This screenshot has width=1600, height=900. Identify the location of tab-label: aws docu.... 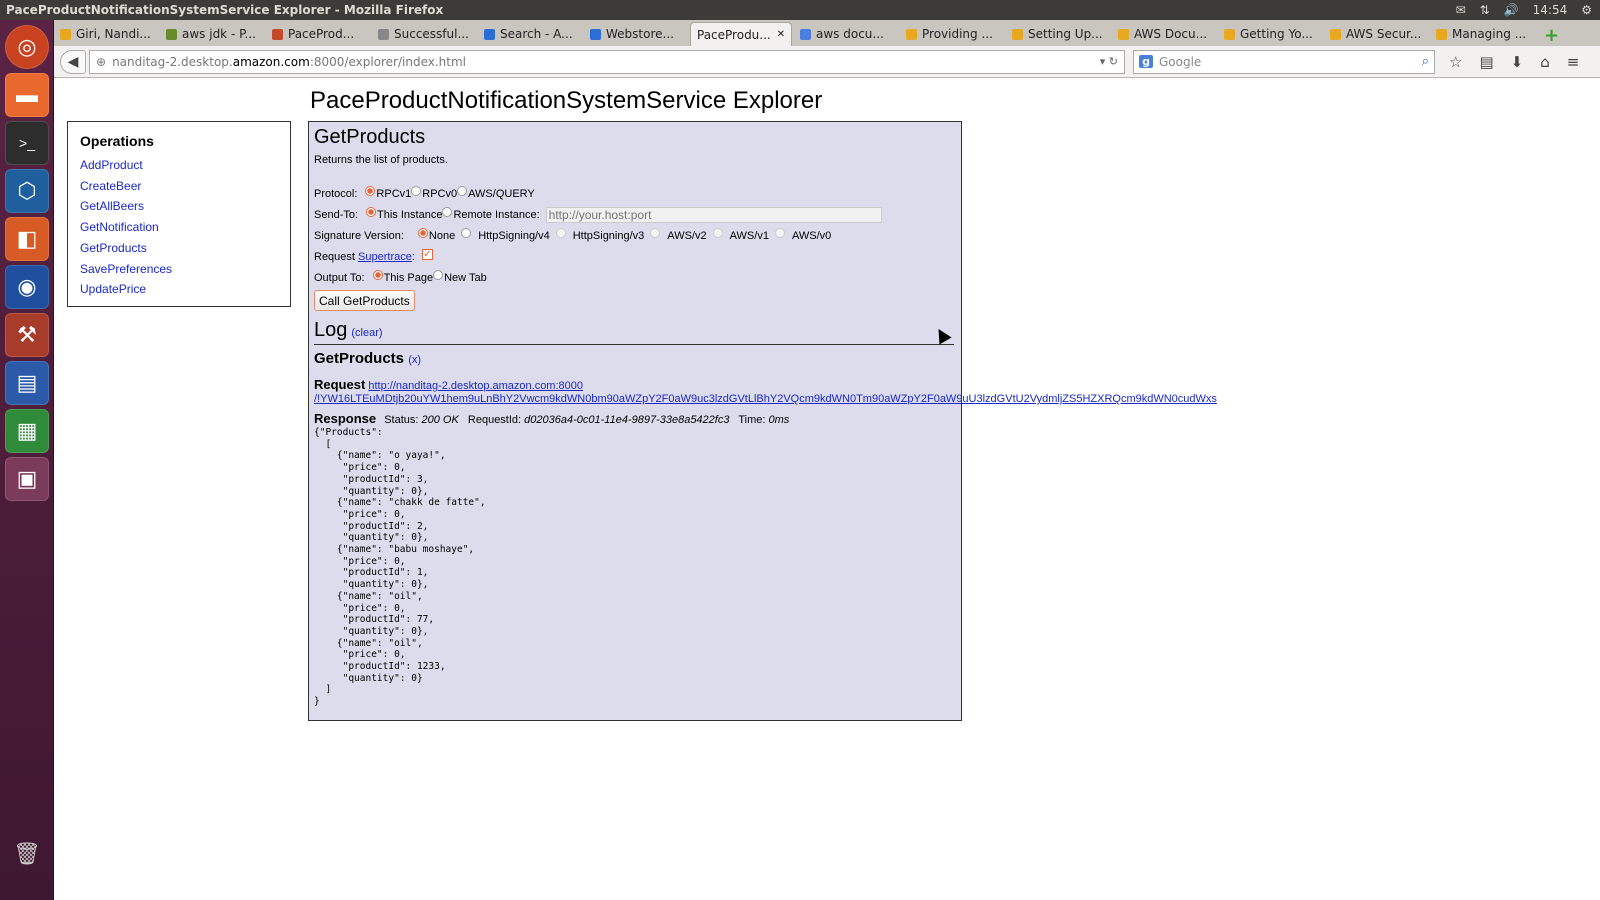
(850, 34).